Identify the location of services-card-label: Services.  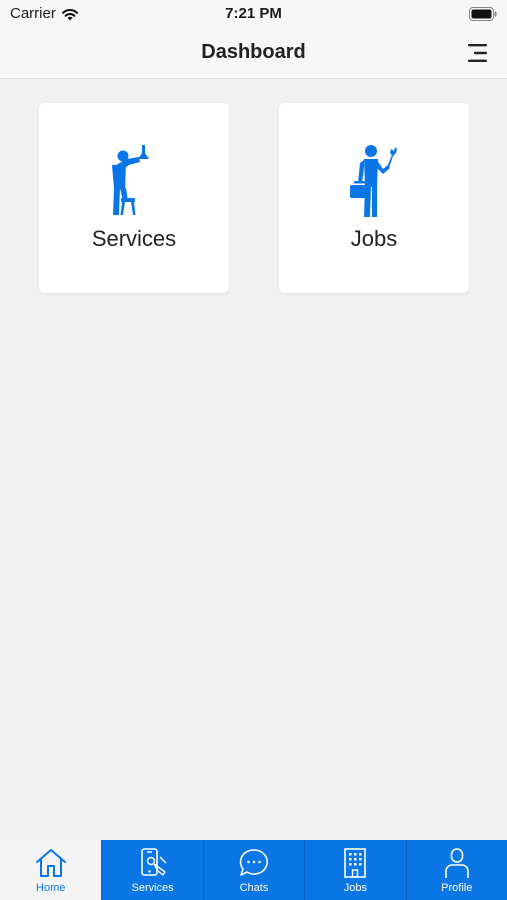
(134, 238).